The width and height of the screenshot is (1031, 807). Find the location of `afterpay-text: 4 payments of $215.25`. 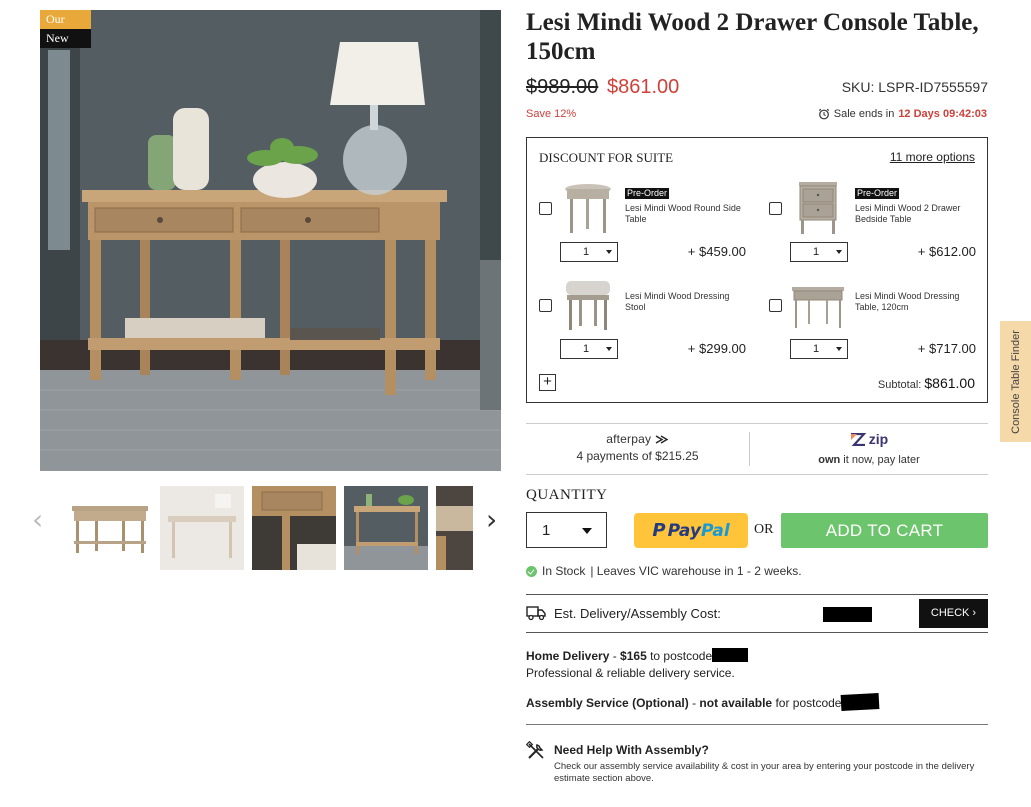

afterpay-text: 4 payments of $215.25 is located at coordinates (637, 456).